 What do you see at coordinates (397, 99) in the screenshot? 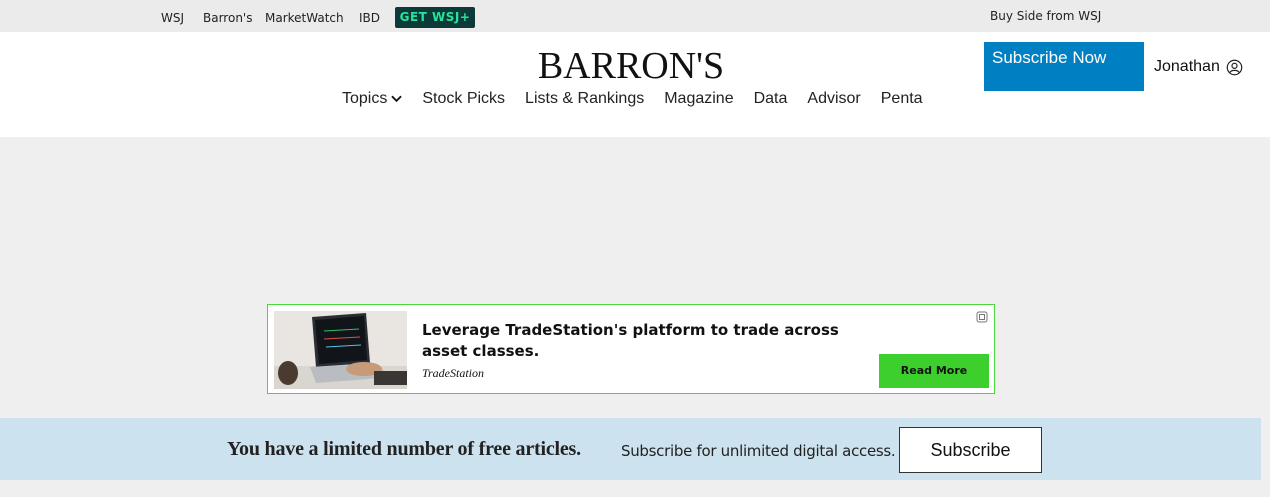
I see `chevron-down-icon` at bounding box center [397, 99].